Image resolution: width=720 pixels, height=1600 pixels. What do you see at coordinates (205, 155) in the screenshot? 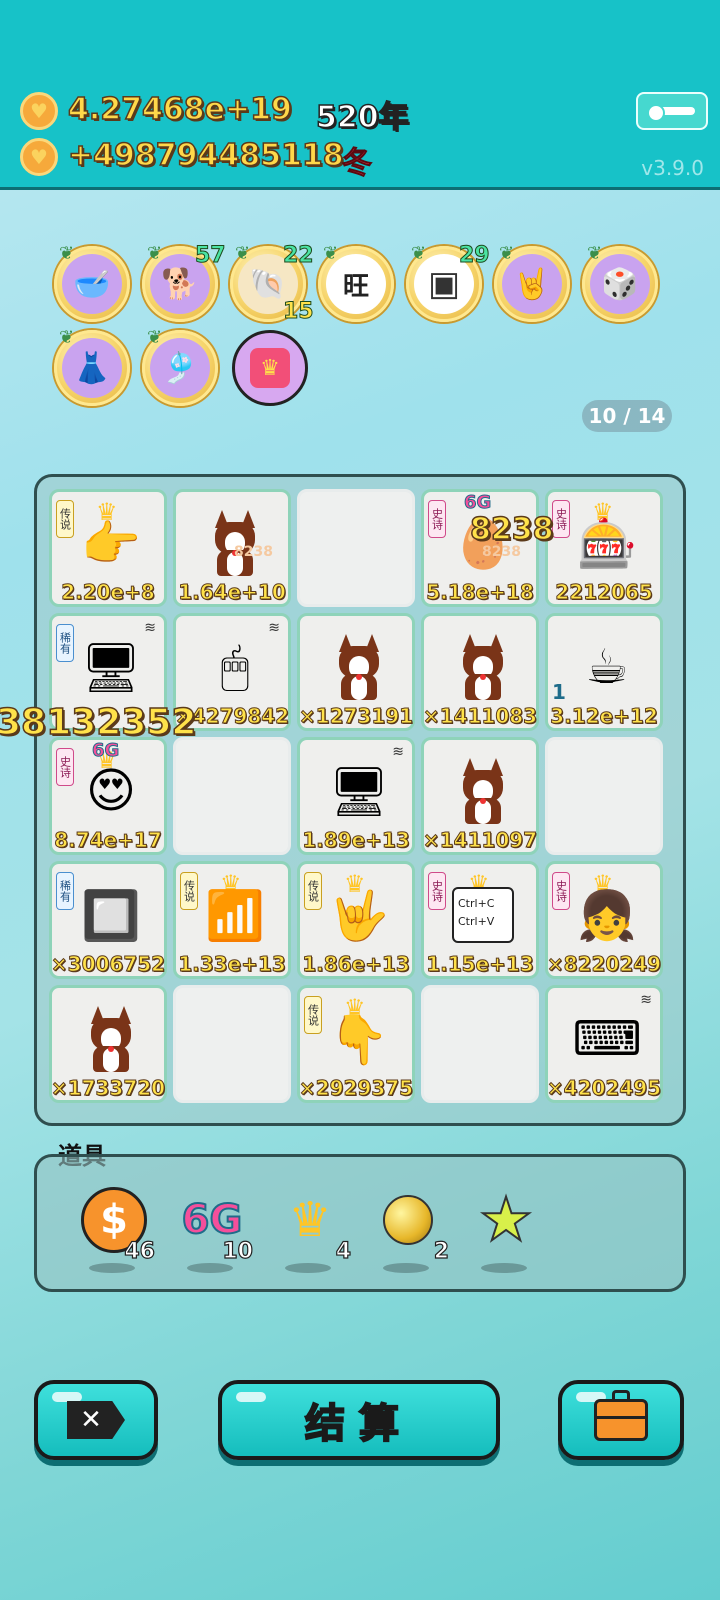
I see `income-rate: +498794485118` at bounding box center [205, 155].